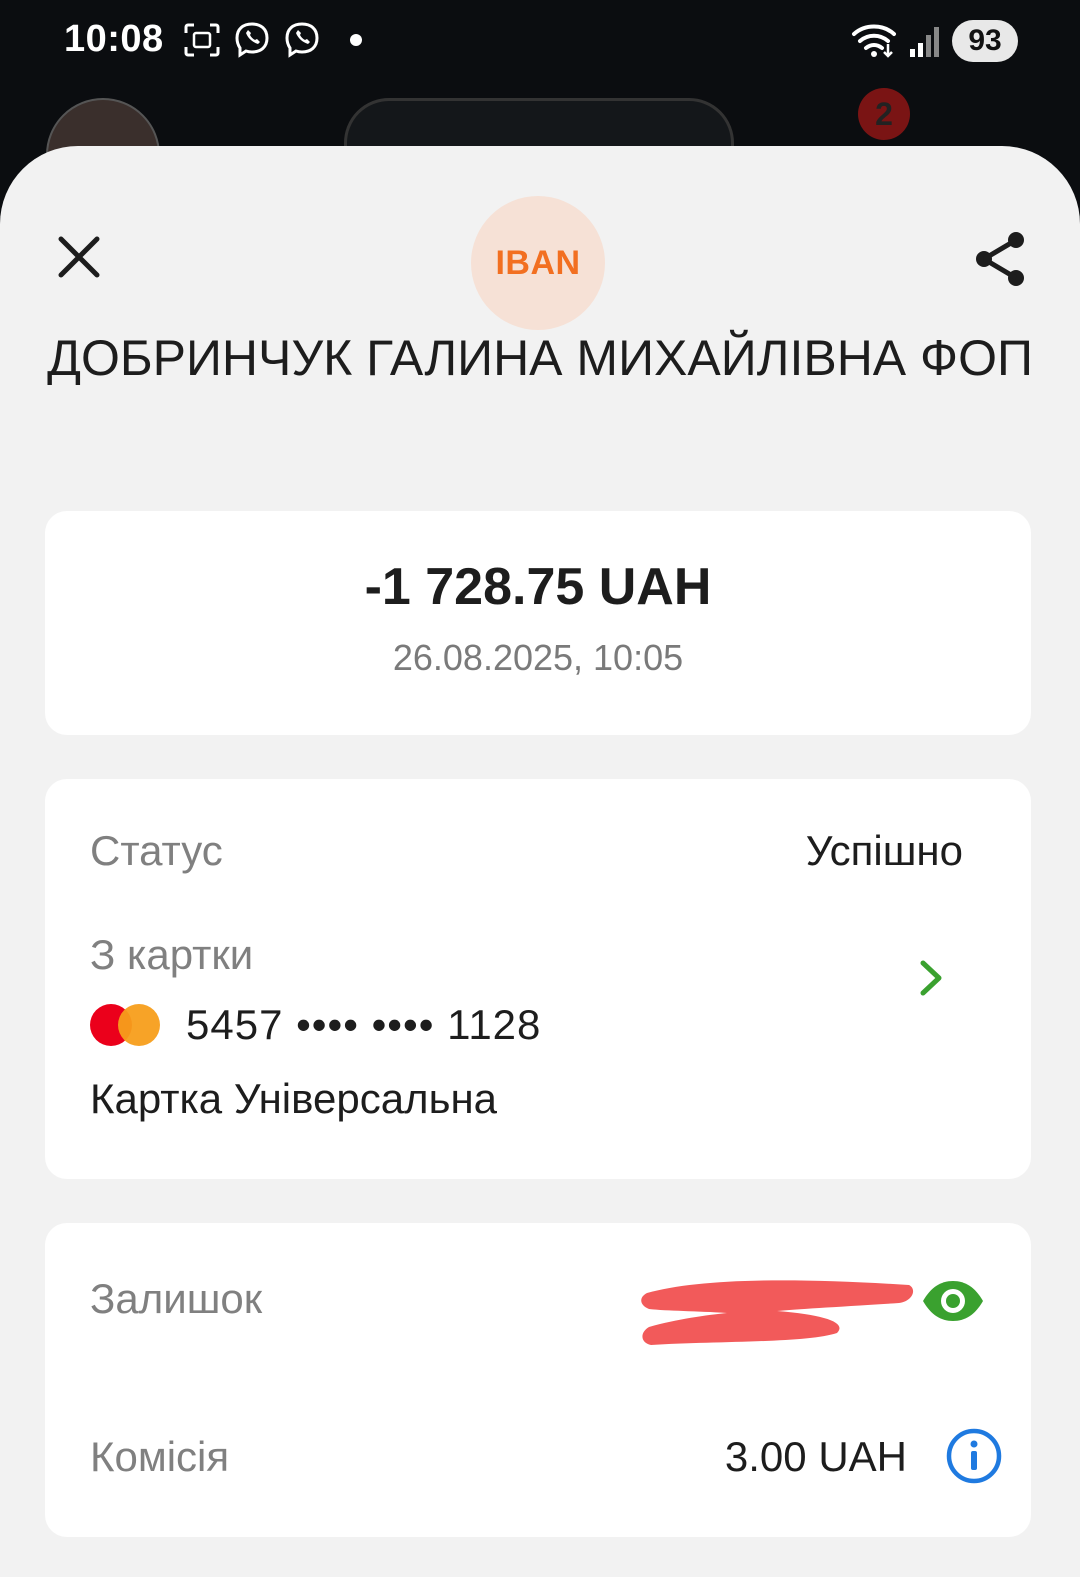  What do you see at coordinates (974, 1456) in the screenshot?
I see `info-icon` at bounding box center [974, 1456].